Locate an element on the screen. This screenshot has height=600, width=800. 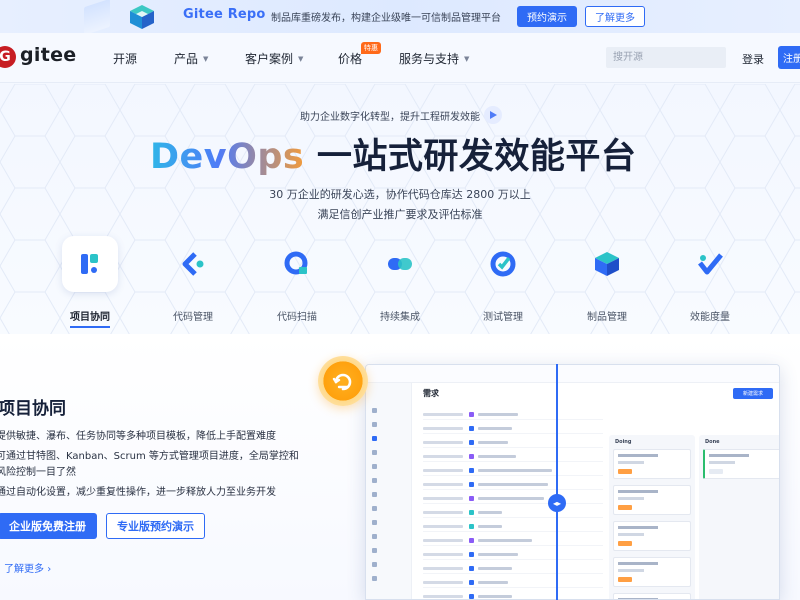
cube-decoration is located at coordinates (97, 18).